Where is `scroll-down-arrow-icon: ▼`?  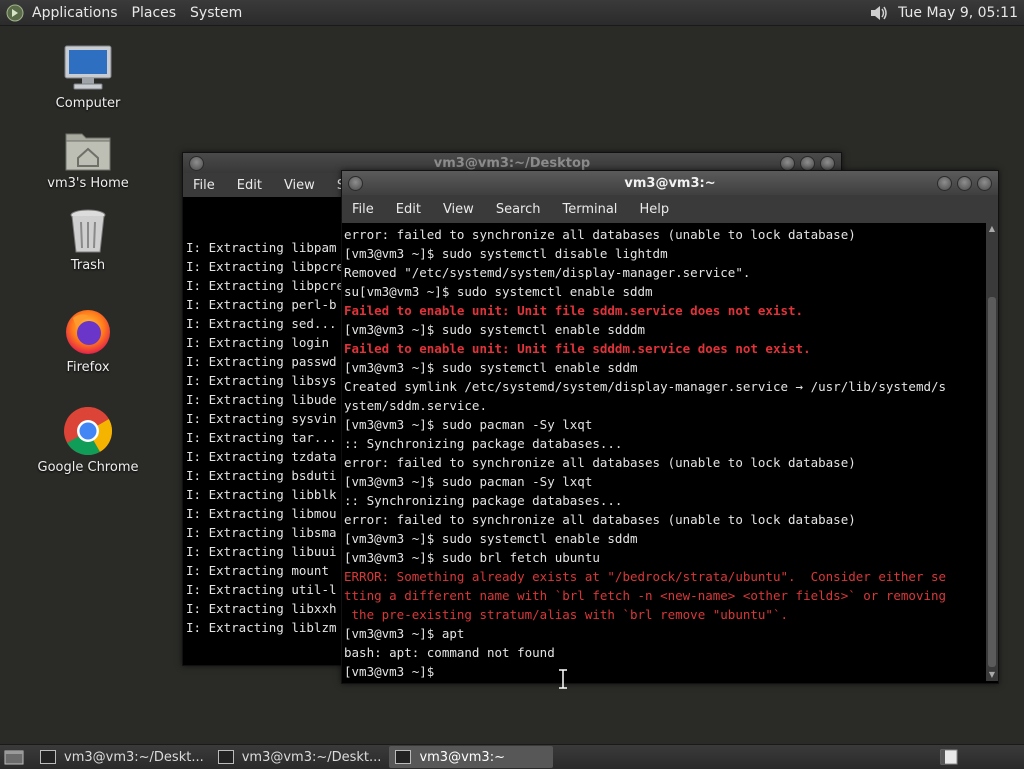 scroll-down-arrow-icon: ▼ is located at coordinates (992, 675).